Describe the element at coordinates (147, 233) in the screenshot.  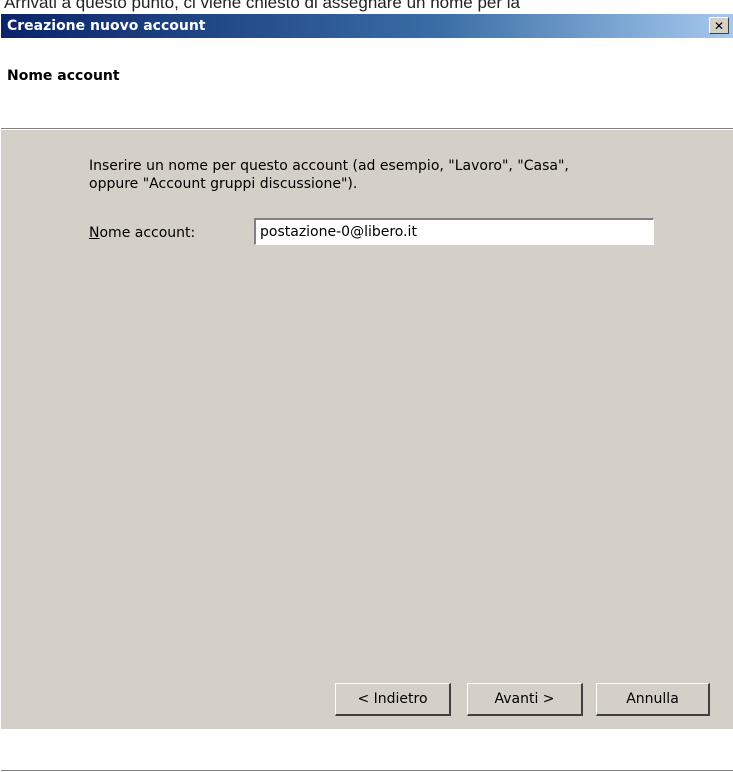
I see `account-name-label-text: ome account:` at that location.